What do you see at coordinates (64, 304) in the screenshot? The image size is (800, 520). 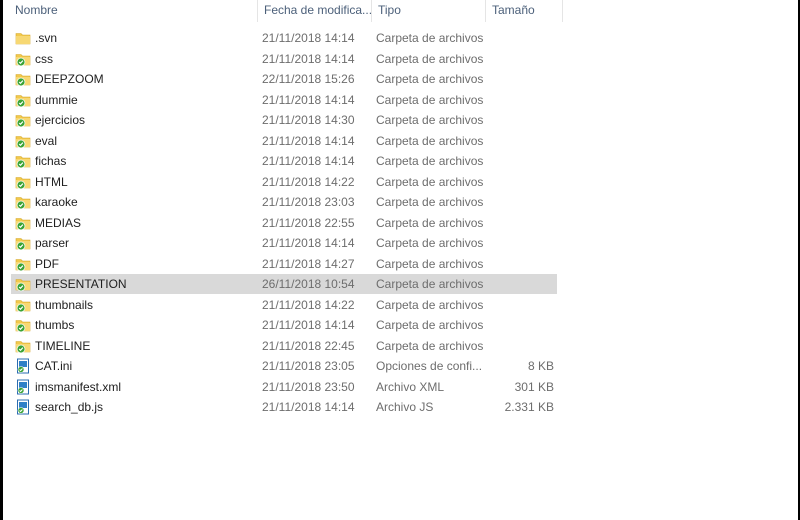 I see `file-name: thumbnails` at bounding box center [64, 304].